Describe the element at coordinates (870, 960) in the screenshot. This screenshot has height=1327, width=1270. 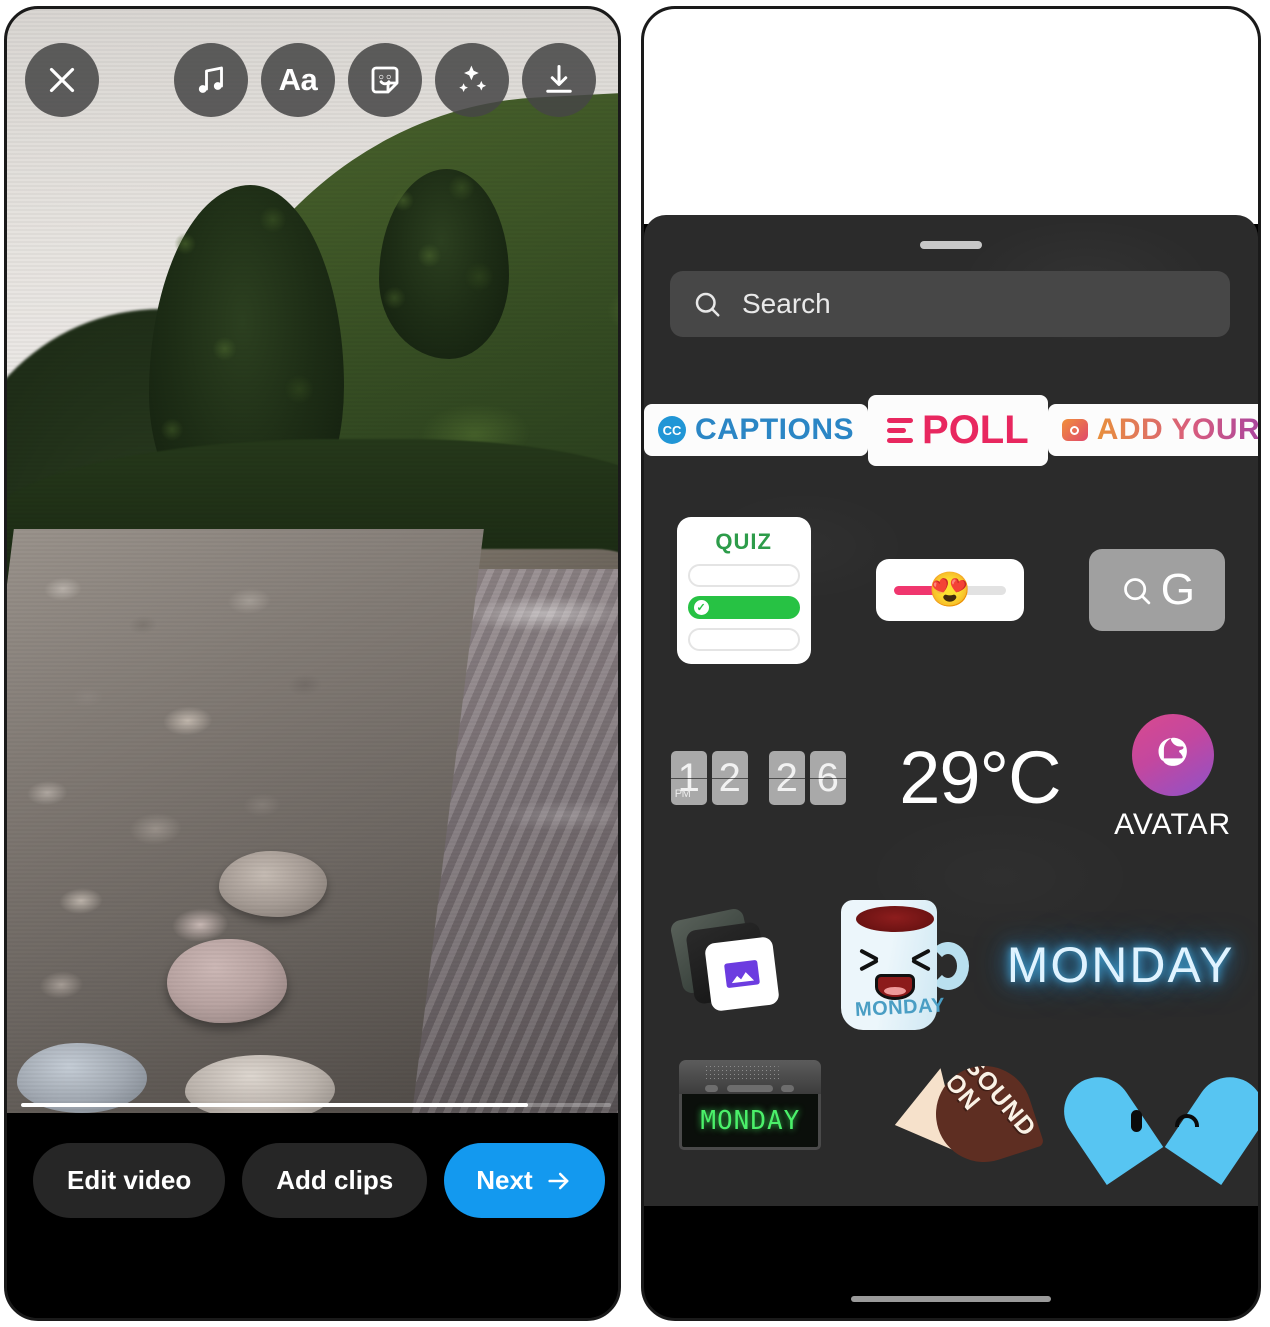
I see `mug-eye-left` at that location.